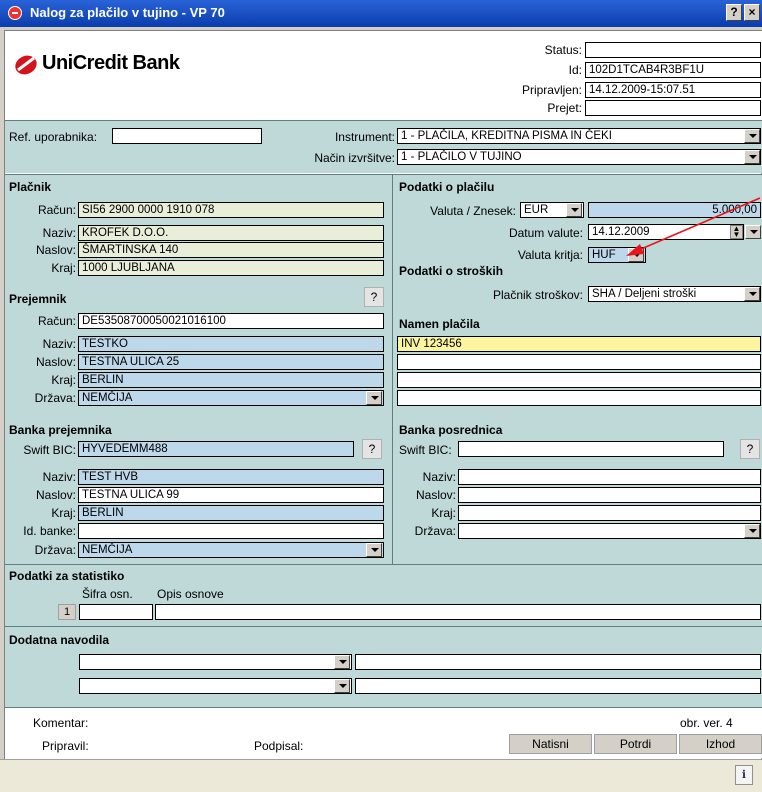 The width and height of the screenshot is (762, 792). I want to click on received-label: Prejet:, so click(564, 108).